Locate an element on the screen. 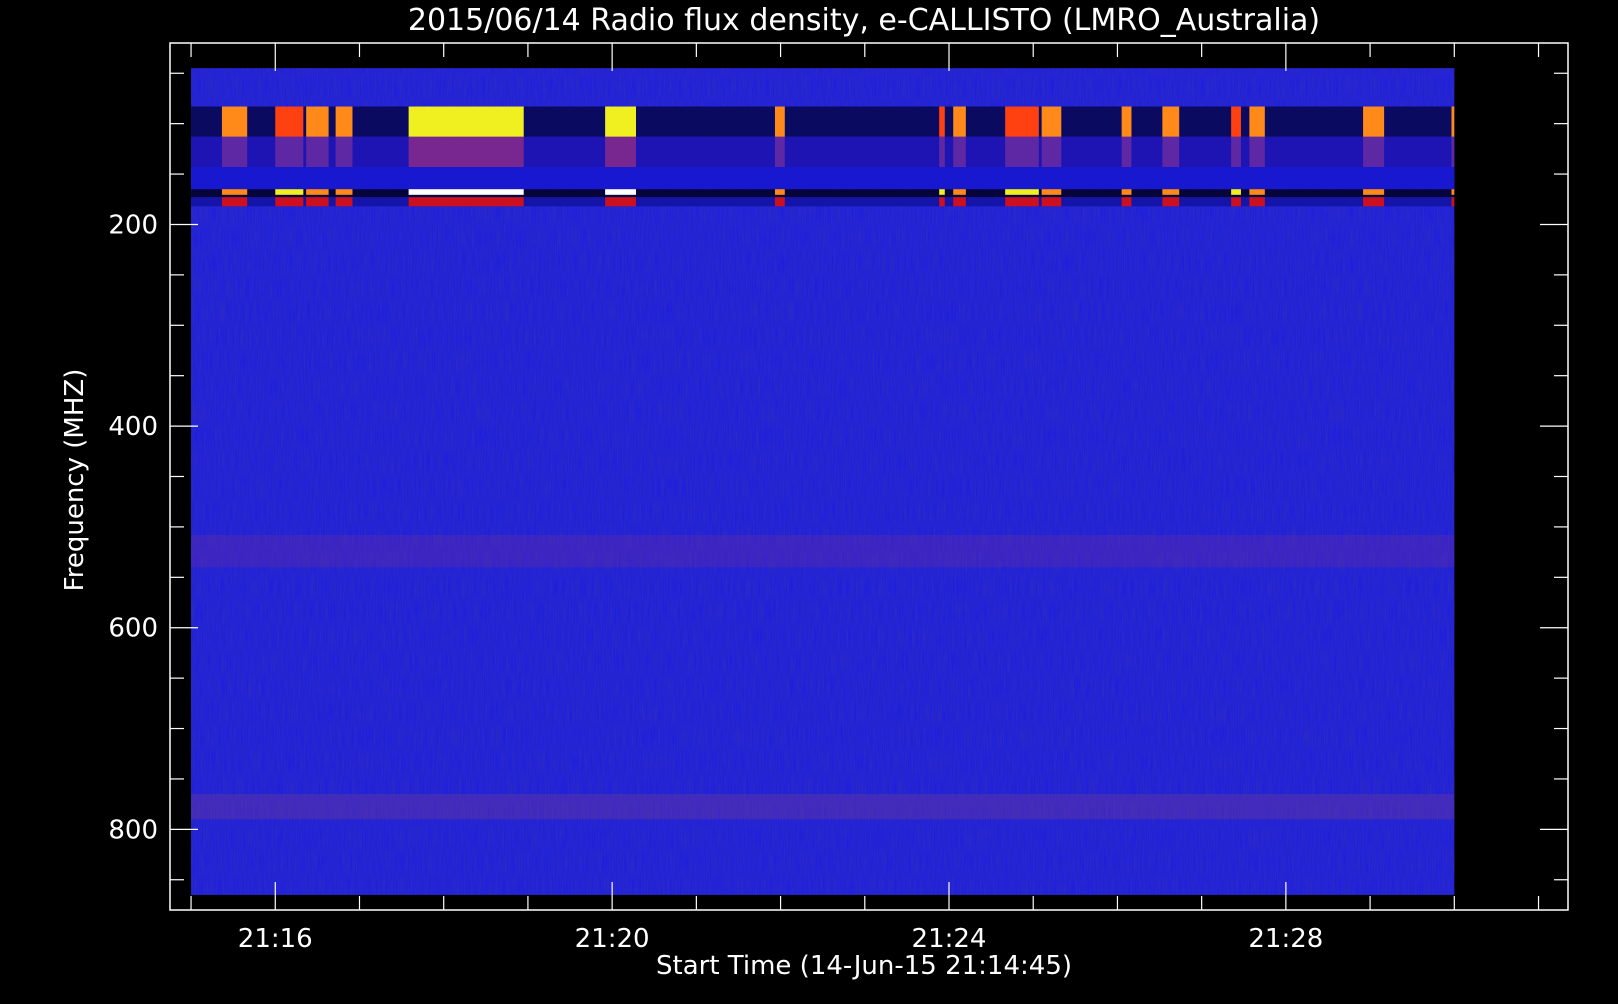 This screenshot has width=1618, height=1004. burst-15-lower is located at coordinates (1257, 192).